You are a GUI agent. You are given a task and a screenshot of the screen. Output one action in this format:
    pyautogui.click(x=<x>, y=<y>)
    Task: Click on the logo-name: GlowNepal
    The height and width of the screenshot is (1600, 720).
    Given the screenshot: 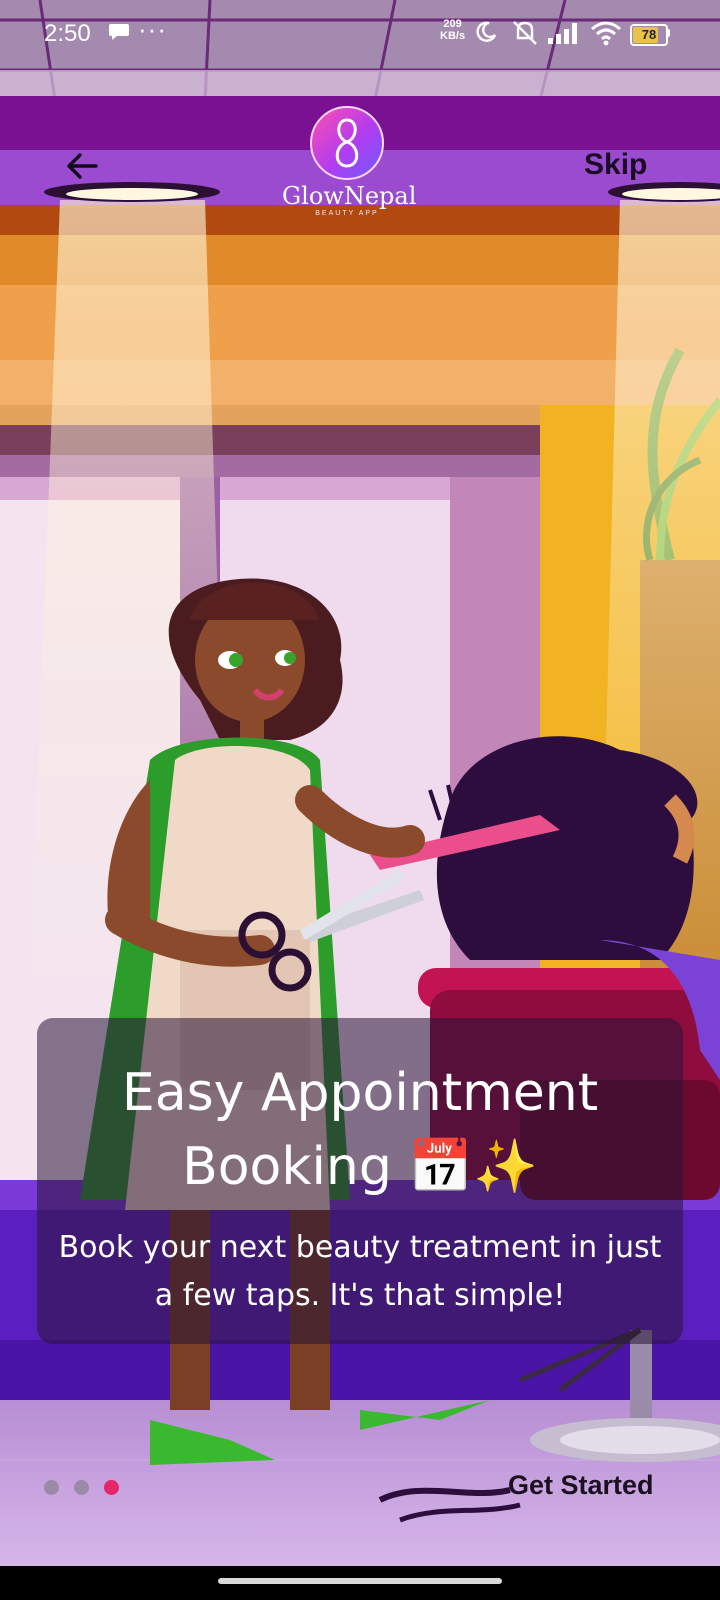 What is the action you would take?
    pyautogui.click(x=349, y=196)
    